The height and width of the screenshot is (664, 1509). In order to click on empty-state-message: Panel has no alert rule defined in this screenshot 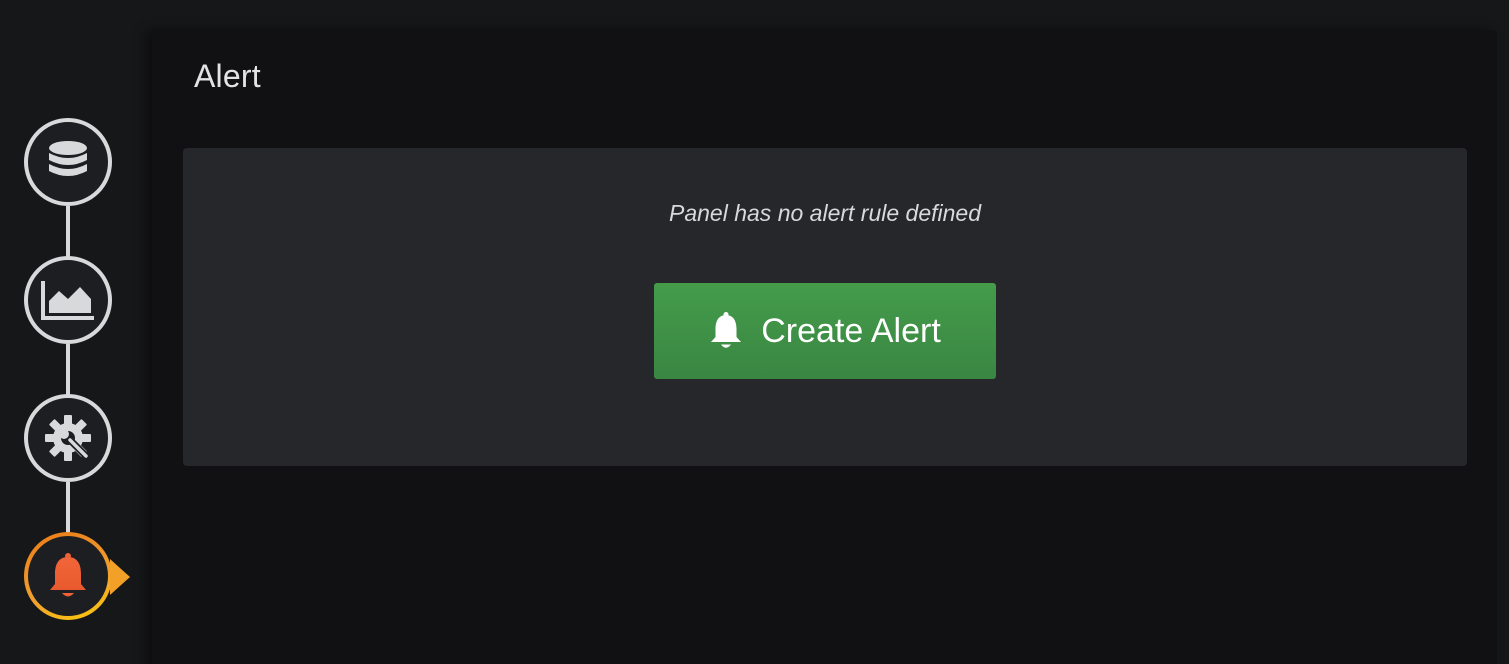, I will do `click(825, 213)`.